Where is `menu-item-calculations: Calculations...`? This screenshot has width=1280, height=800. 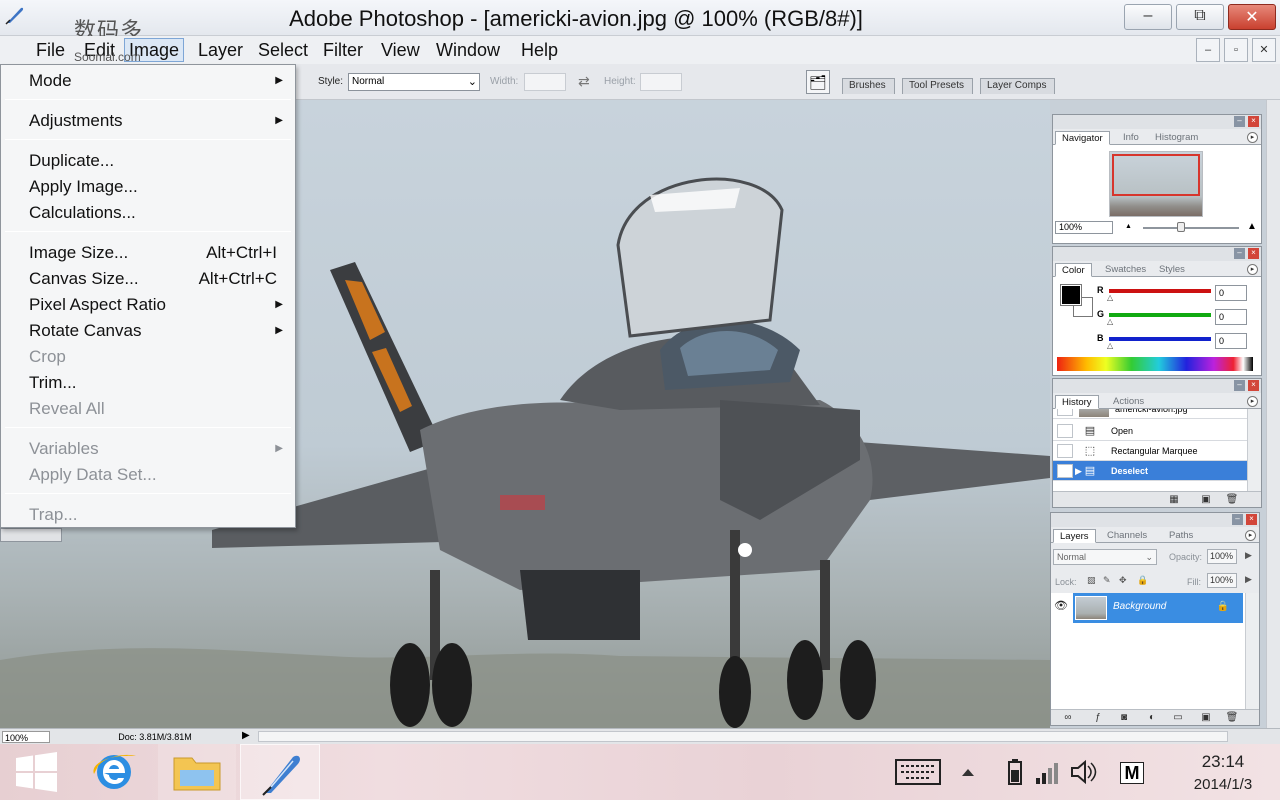 menu-item-calculations: Calculations... is located at coordinates (82, 213).